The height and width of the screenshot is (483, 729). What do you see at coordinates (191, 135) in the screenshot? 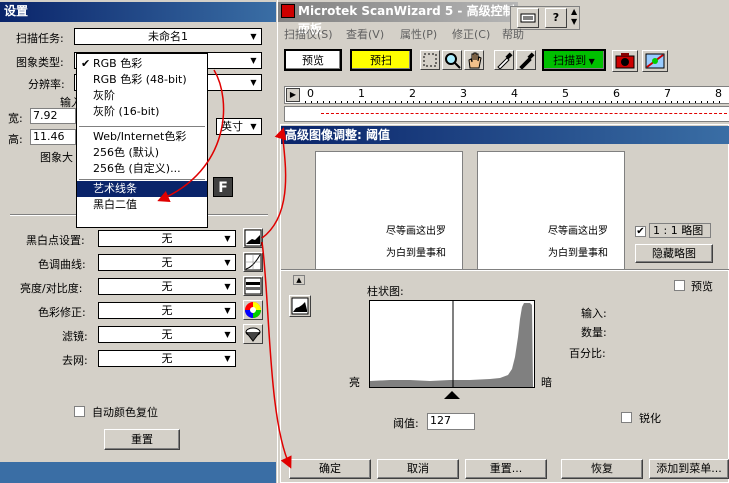
I see `annotation-arrow-linetype` at bounding box center [191, 135].